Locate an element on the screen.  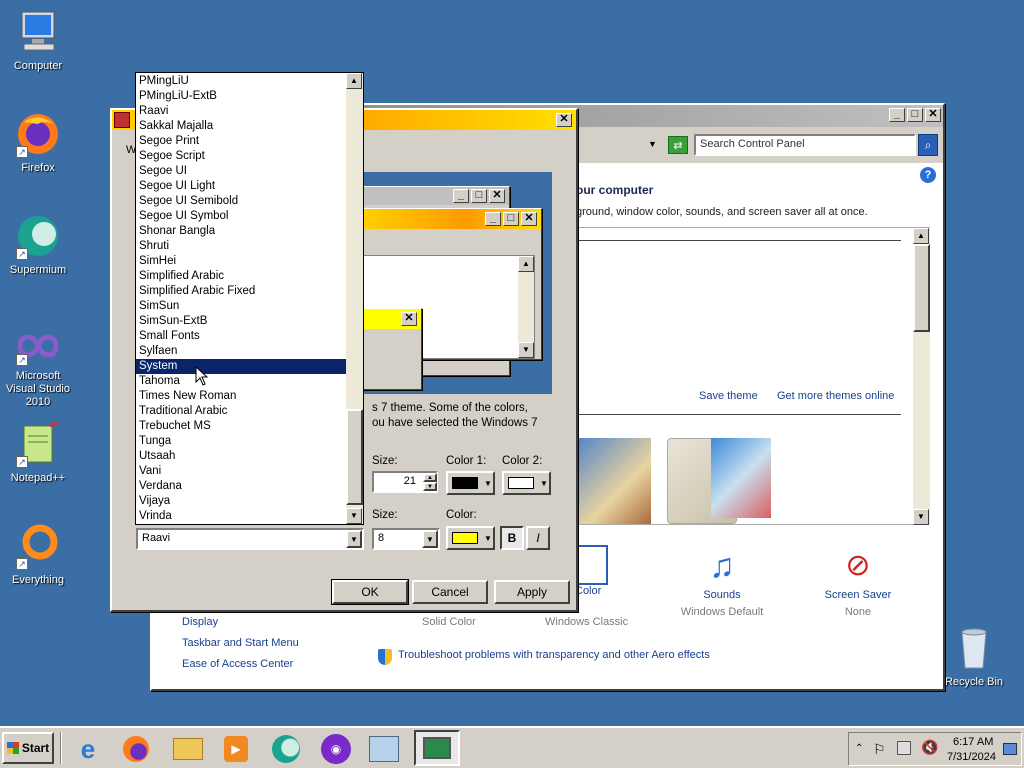
see-also-display: Display is located at coordinates (200, 622).